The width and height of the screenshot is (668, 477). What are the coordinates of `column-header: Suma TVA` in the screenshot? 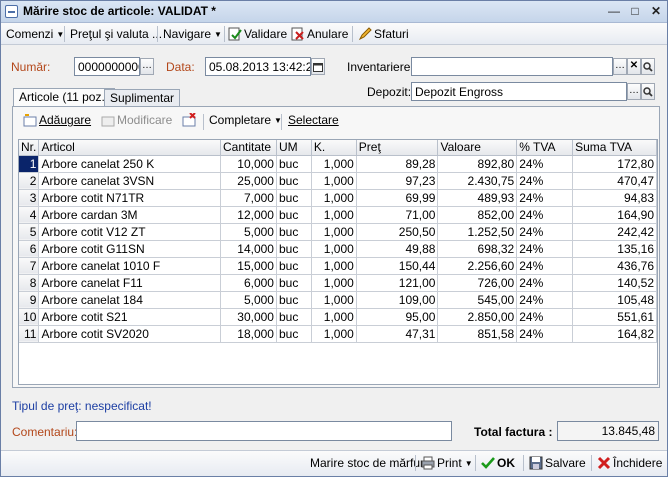 It's located at (614, 148).